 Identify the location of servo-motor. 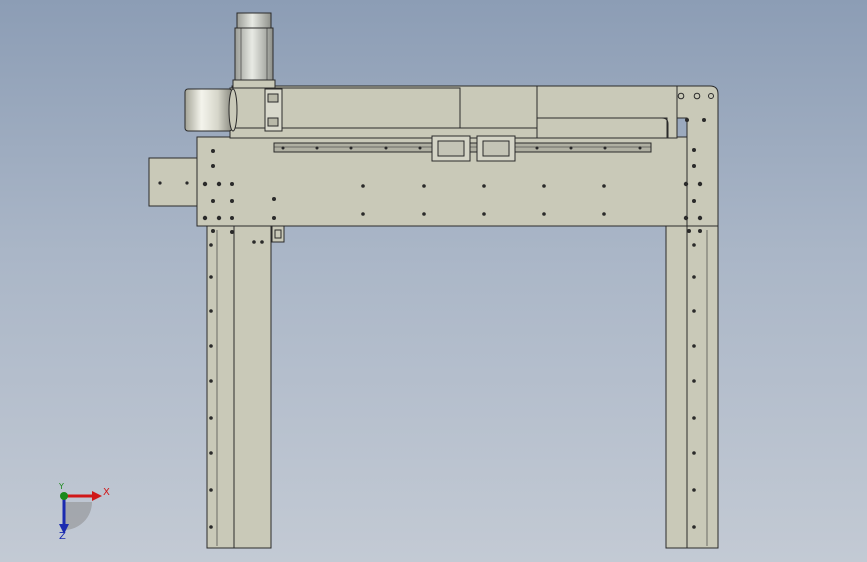
(254, 50).